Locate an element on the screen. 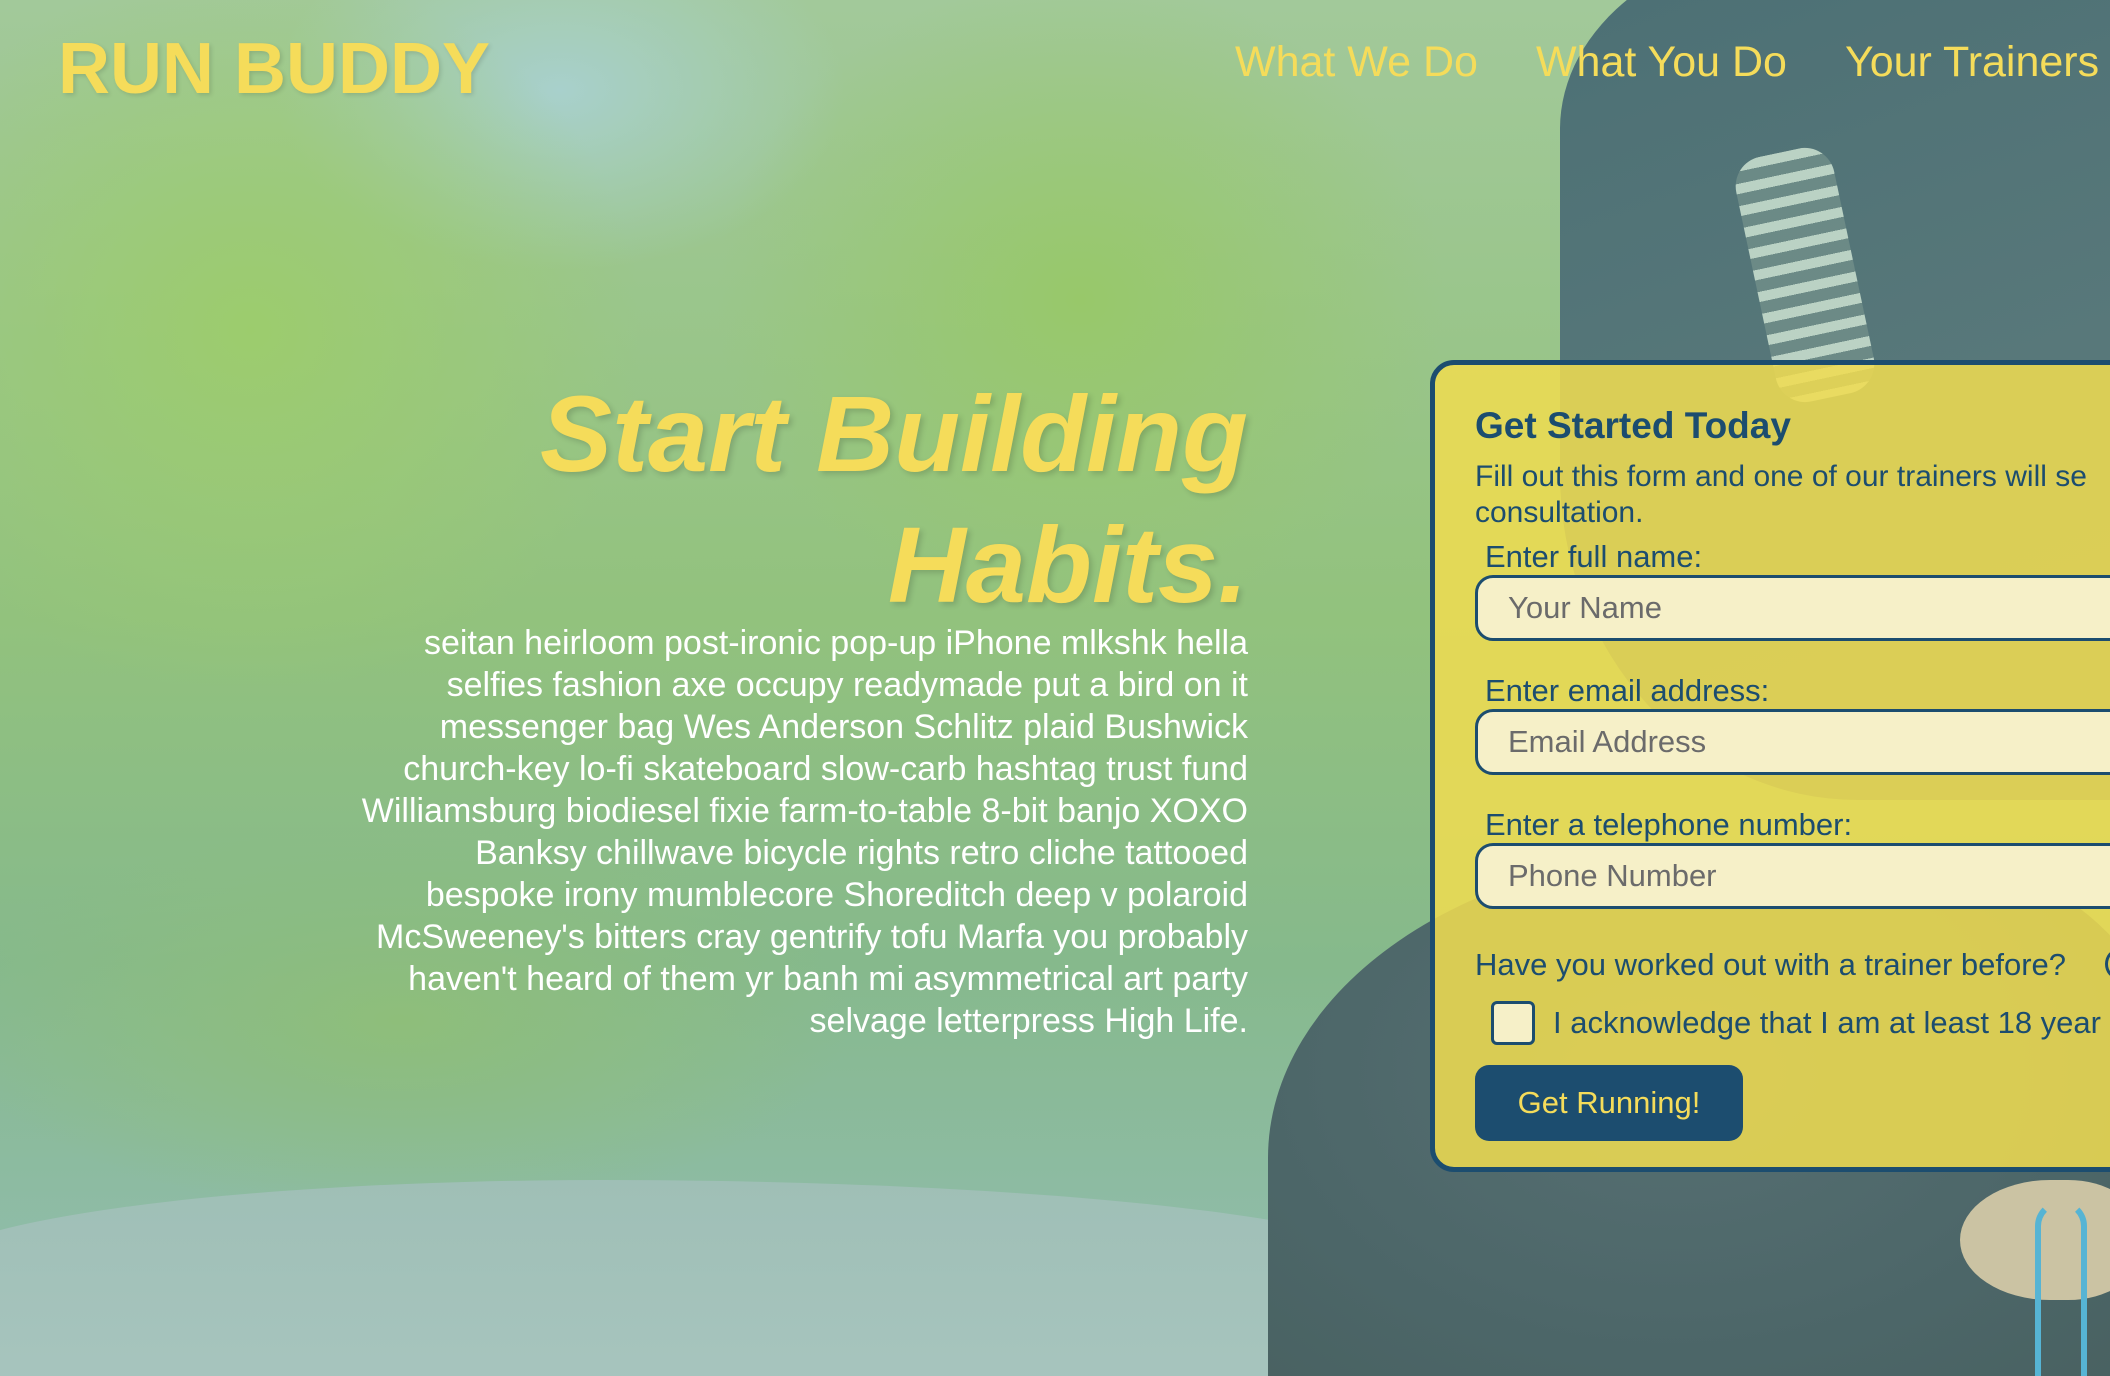 Image resolution: width=2110 pixels, height=1376 pixels. main-nav: What We Do What You Do Your Trainers is located at coordinates (1667, 62).